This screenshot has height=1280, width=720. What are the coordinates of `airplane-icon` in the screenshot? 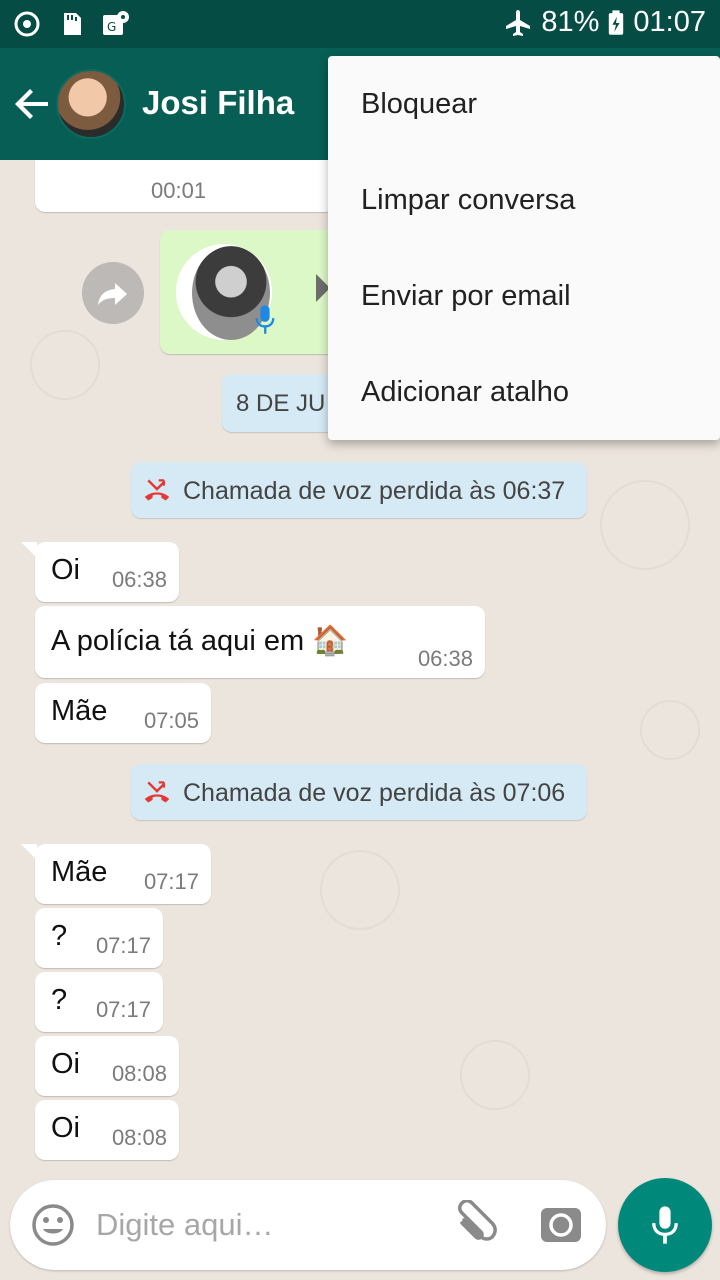 It's located at (518, 22).